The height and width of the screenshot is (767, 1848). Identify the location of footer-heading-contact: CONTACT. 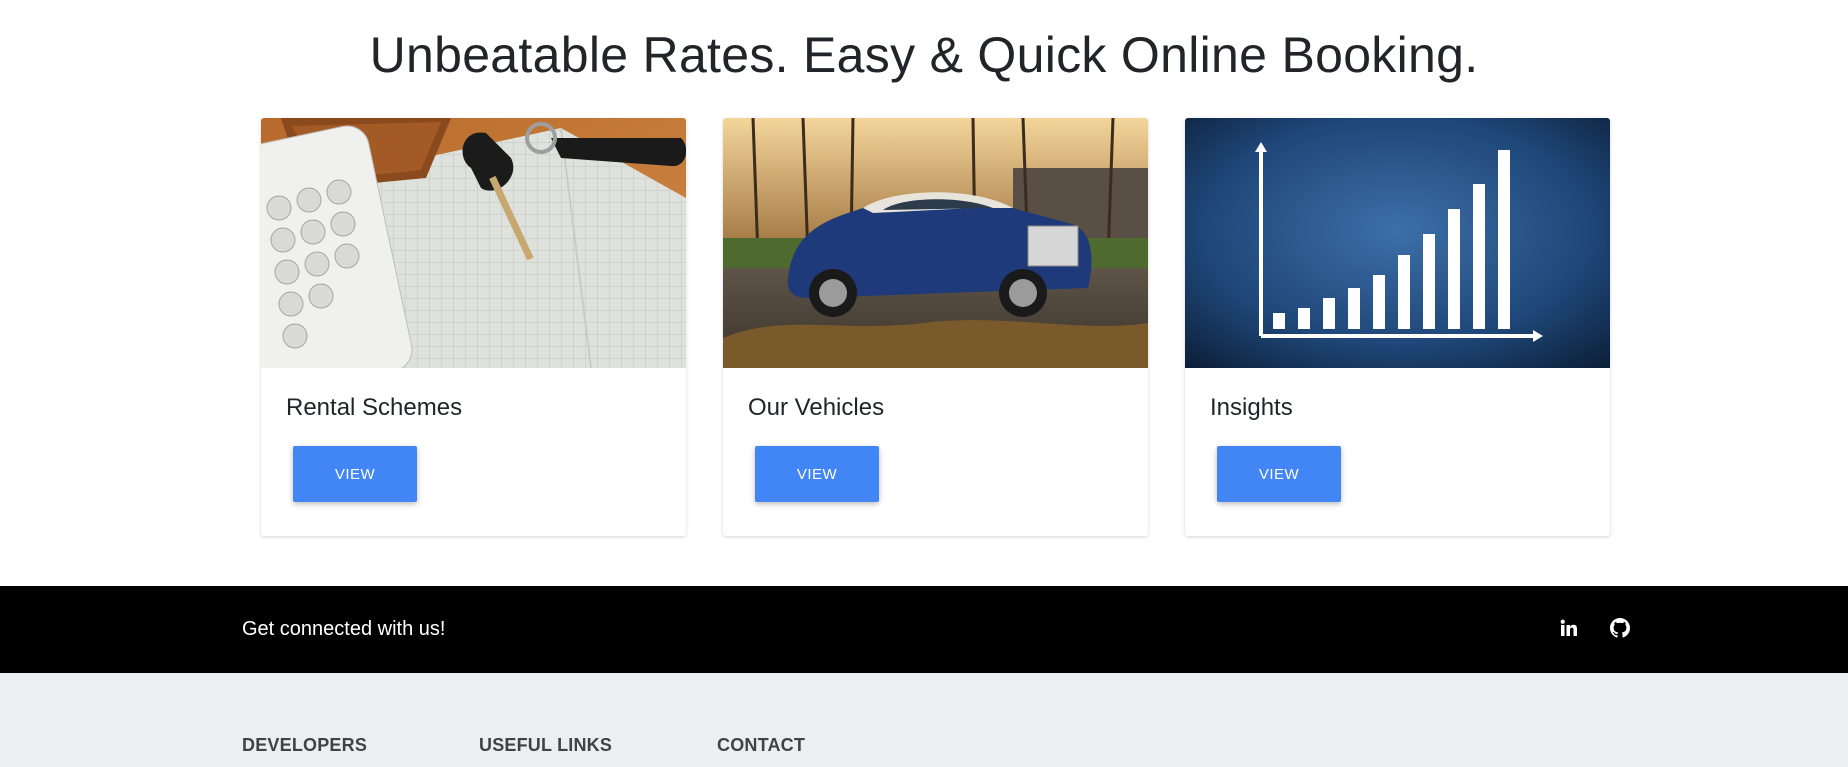
(761, 745).